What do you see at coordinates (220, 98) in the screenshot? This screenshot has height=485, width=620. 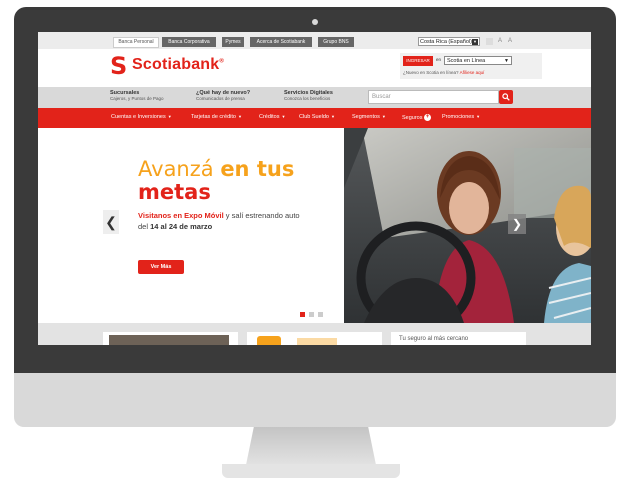 I see `info-subtitle: Comunicados de prensa` at bounding box center [220, 98].